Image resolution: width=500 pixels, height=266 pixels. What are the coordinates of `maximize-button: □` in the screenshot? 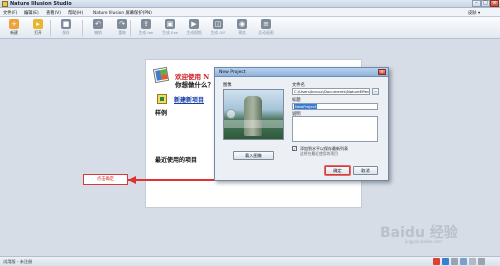 It's located at (485, 3).